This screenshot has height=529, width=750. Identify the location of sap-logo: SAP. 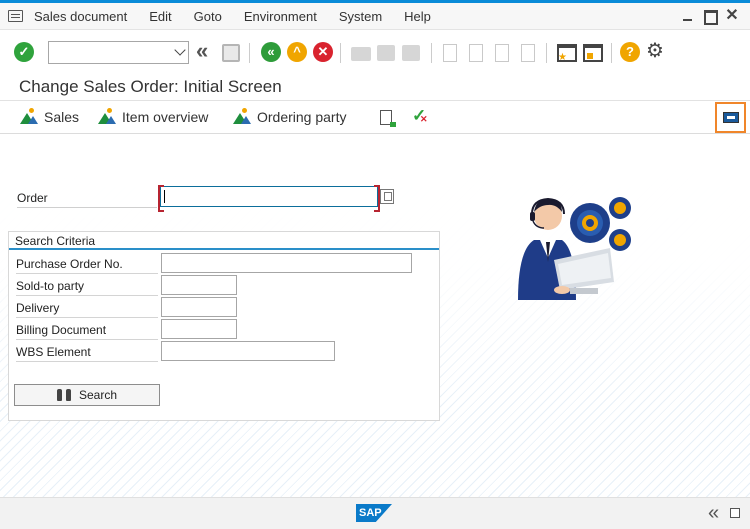
(374, 513).